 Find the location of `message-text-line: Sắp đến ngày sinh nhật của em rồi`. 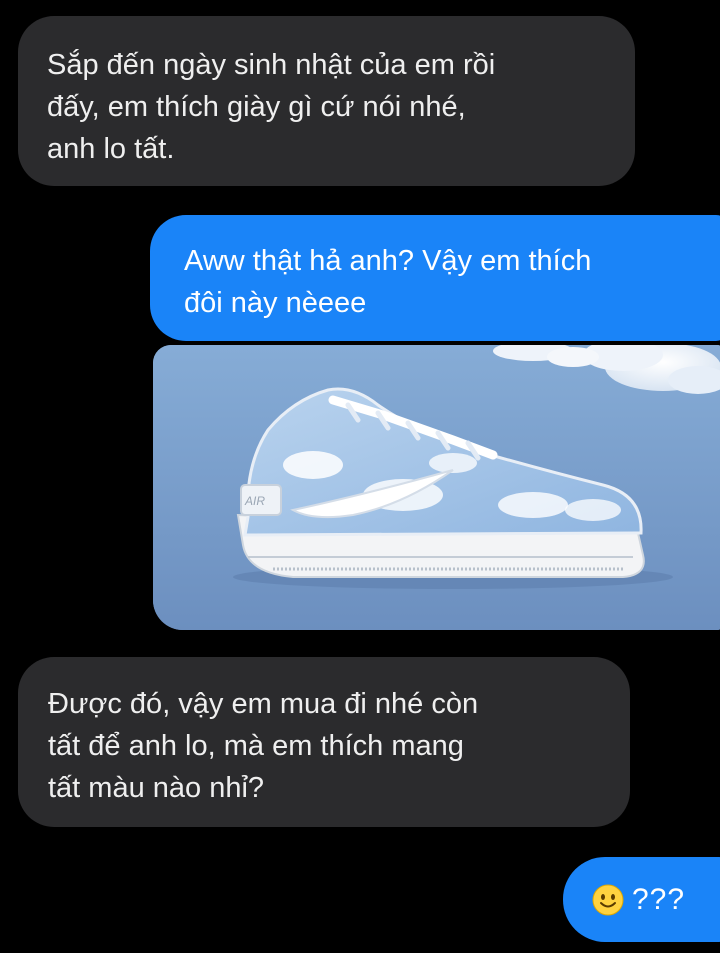

message-text-line: Sắp đến ngày sinh nhật của em rồi is located at coordinates (271, 65).